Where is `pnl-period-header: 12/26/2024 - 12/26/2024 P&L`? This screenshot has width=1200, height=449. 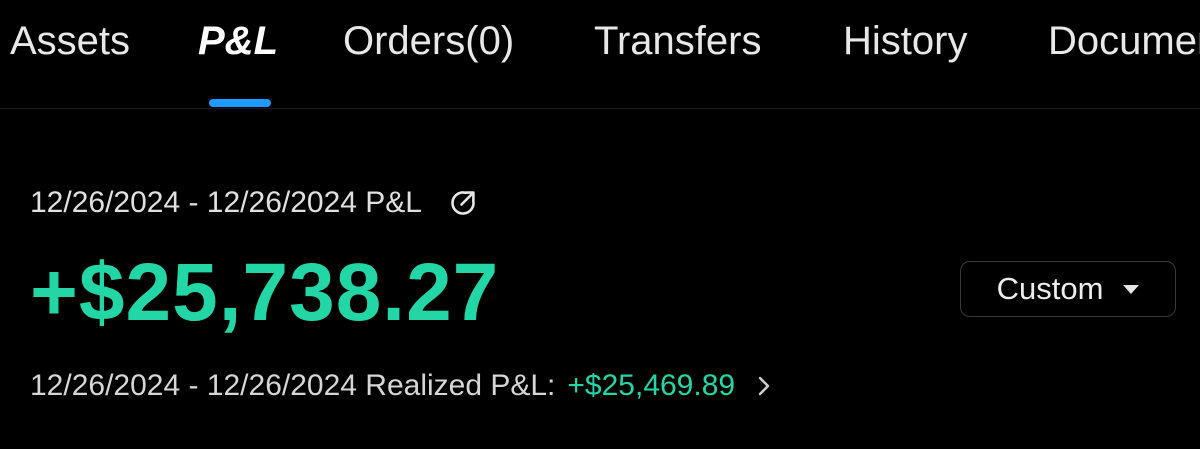 pnl-period-header: 12/26/2024 - 12/26/2024 P&L is located at coordinates (254, 203).